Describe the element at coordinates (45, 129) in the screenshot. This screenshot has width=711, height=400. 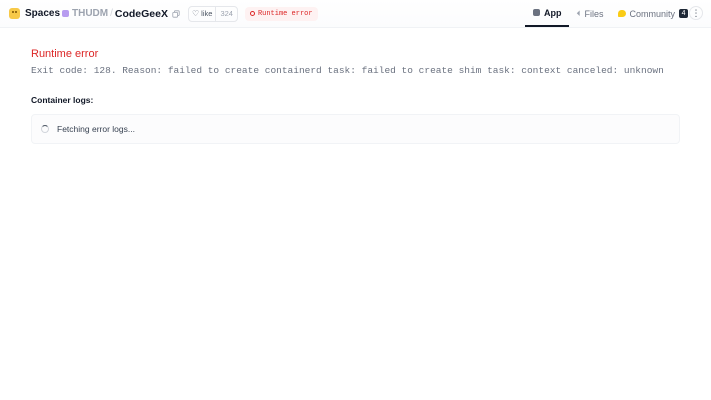
I see `loading-spinner-icon` at that location.